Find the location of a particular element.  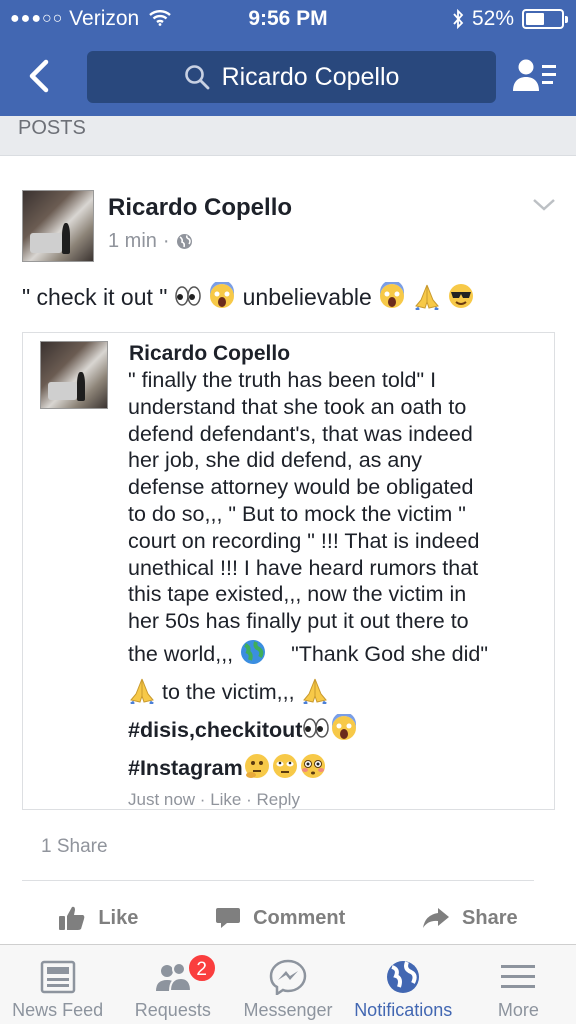

shared-line: unethical !!! I have heard rumors that is located at coordinates (303, 567).